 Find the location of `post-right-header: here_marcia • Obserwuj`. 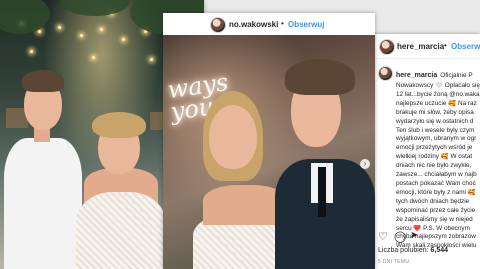

post-right-header: here_marcia • Obserwuj is located at coordinates (425, 46).